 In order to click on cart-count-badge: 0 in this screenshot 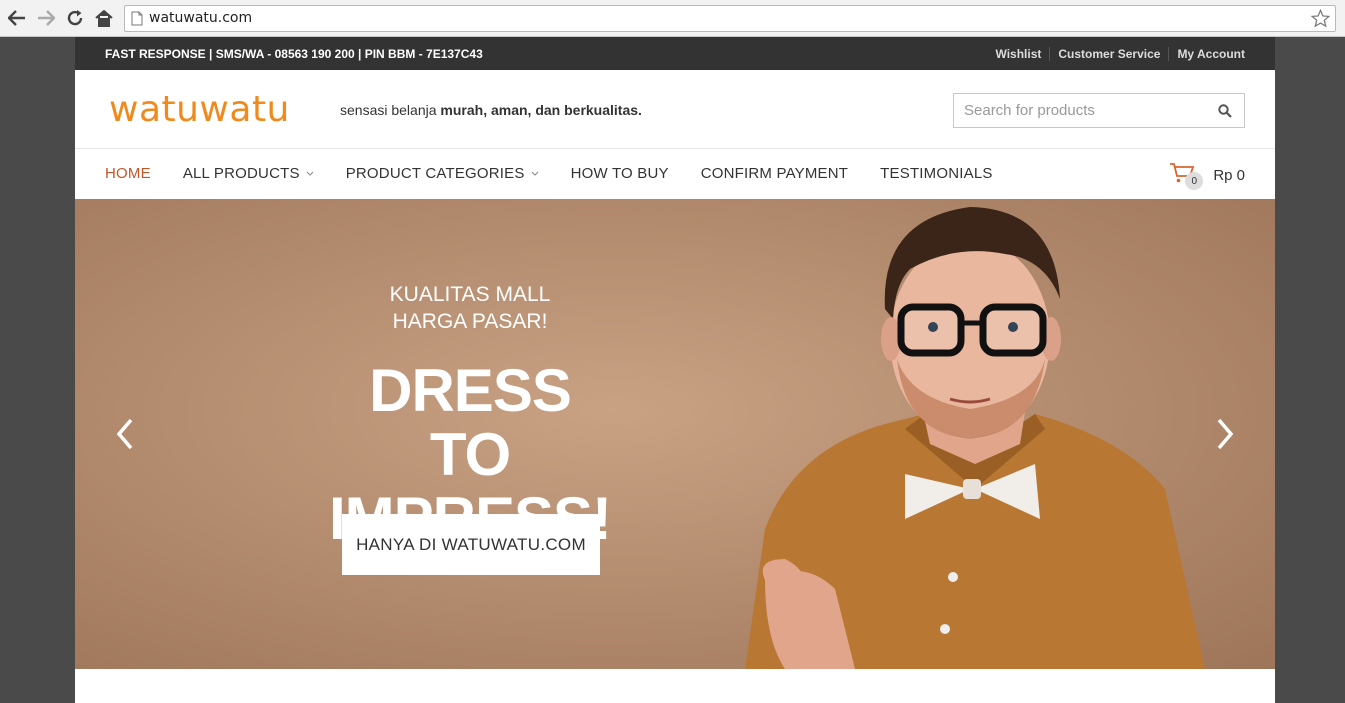, I will do `click(1194, 181)`.